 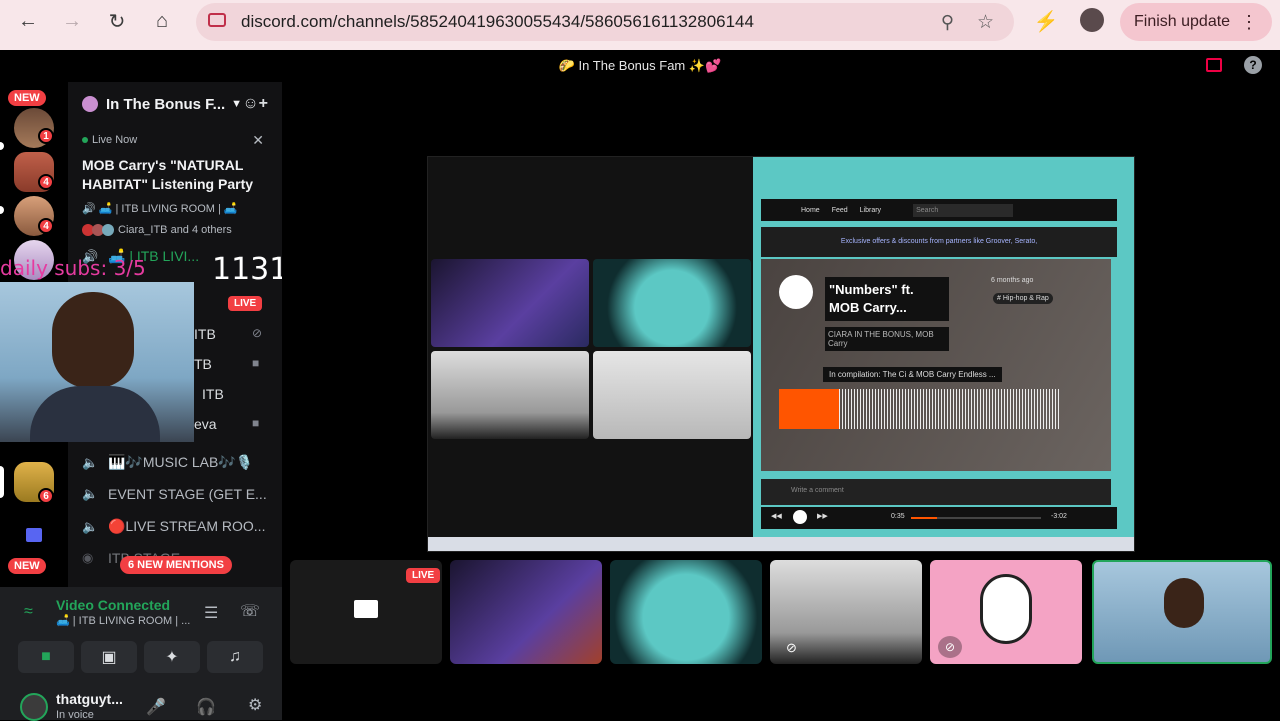 I want to click on sc-nav-feed: Feed, so click(x=840, y=210).